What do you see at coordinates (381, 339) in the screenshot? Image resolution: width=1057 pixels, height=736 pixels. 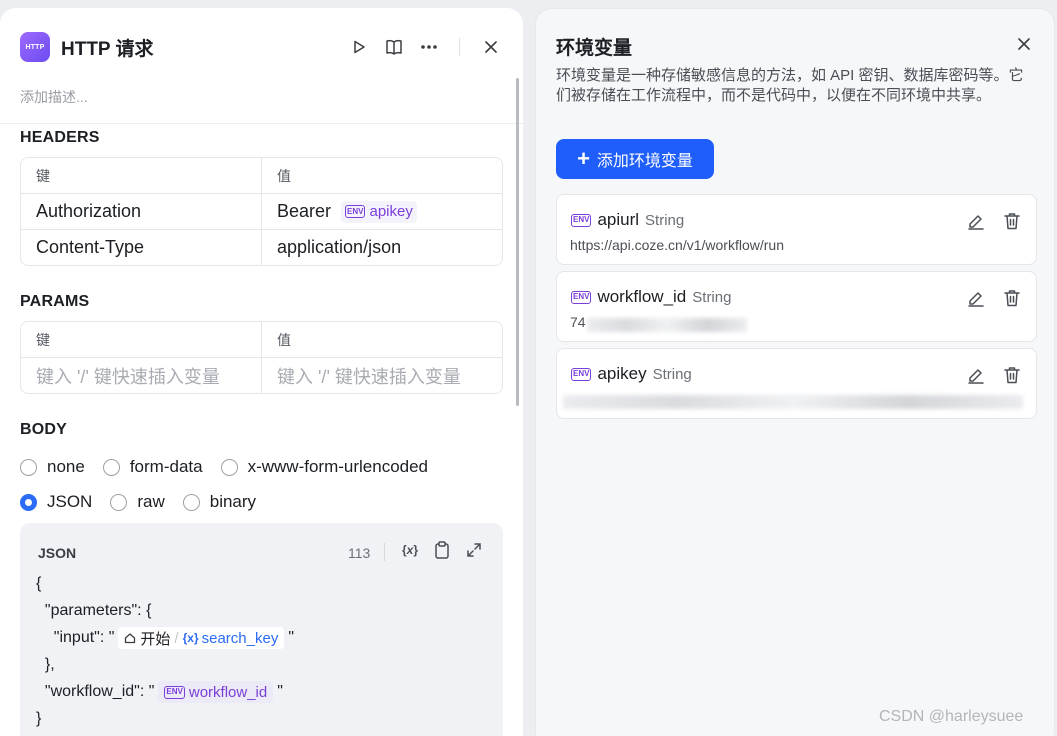 I see `value-column-header: 值` at bounding box center [381, 339].